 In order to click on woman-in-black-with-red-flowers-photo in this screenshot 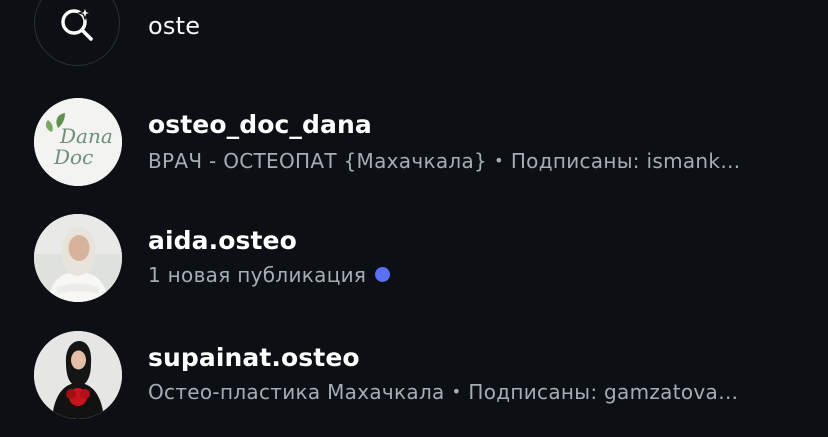, I will do `click(78, 375)`.